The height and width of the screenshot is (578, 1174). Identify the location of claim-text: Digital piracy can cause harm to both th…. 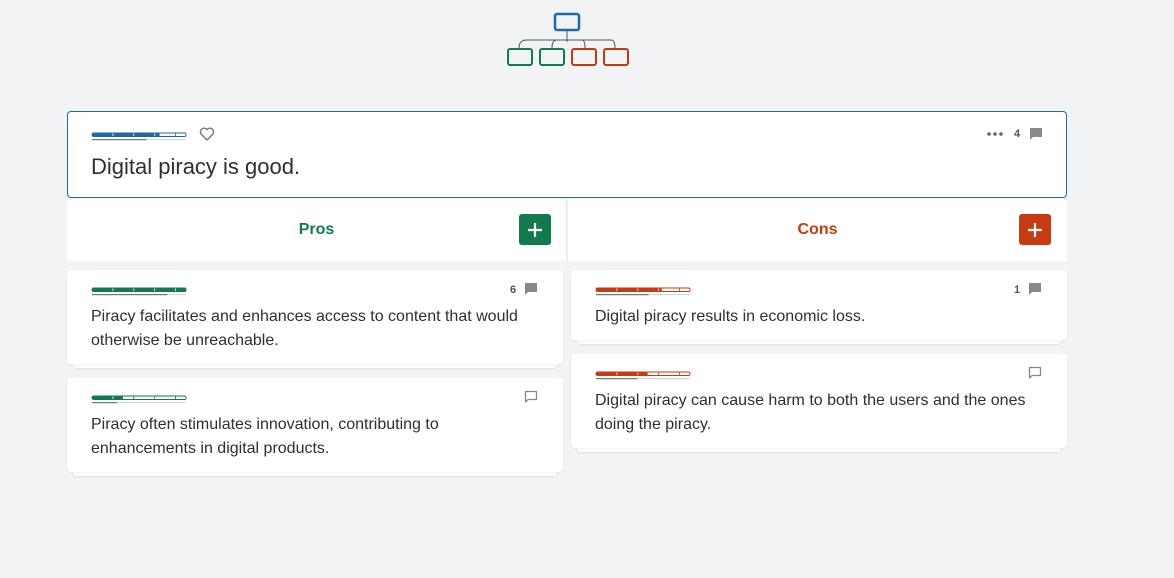
(810, 412).